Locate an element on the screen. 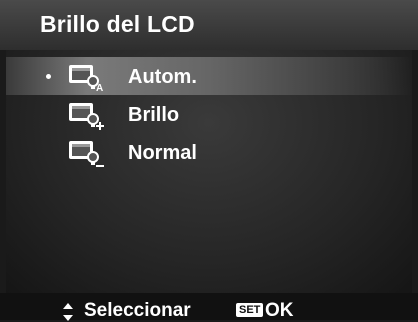 The image size is (418, 322). menu-item-label: Brillo is located at coordinates (154, 115).